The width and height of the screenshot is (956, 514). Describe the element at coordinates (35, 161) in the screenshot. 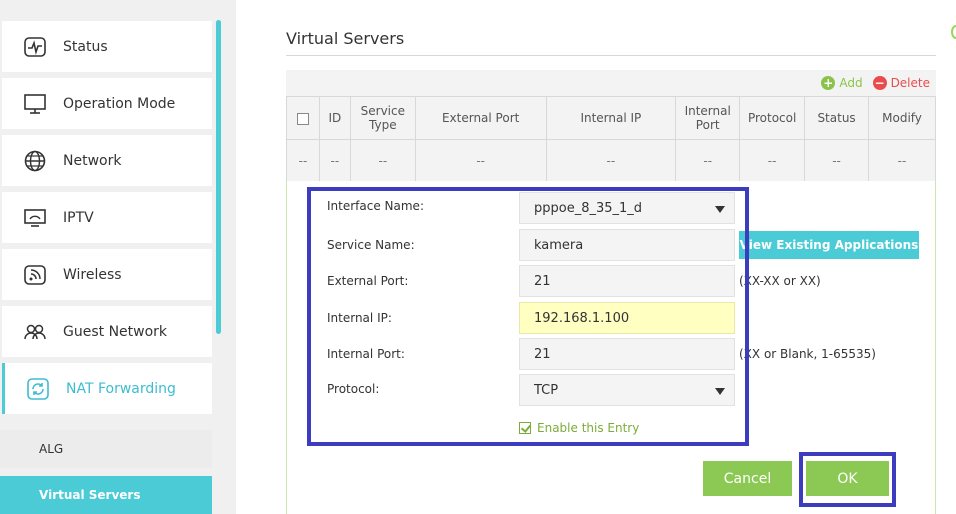

I see `globe-icon` at that location.